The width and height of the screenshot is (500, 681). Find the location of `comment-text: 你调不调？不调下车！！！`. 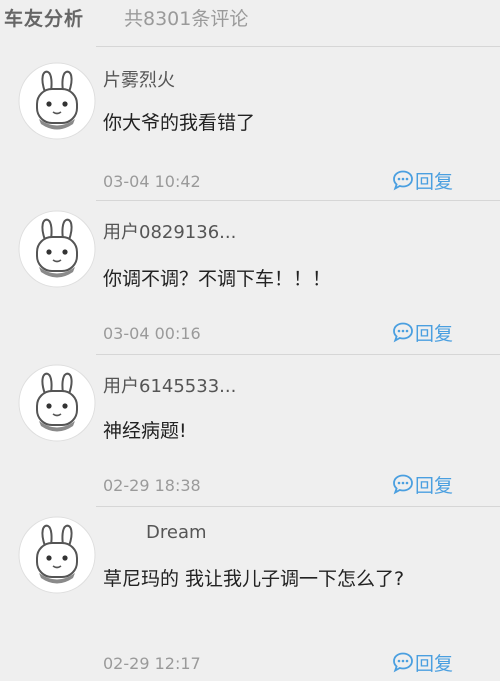

comment-text: 你调不调？不调下车！！！ is located at coordinates (217, 279).